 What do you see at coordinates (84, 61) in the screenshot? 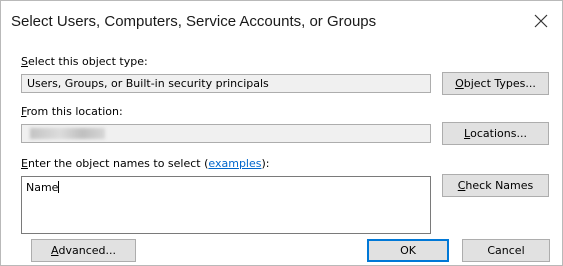
I see `object-type-label: Select this object type:` at bounding box center [84, 61].